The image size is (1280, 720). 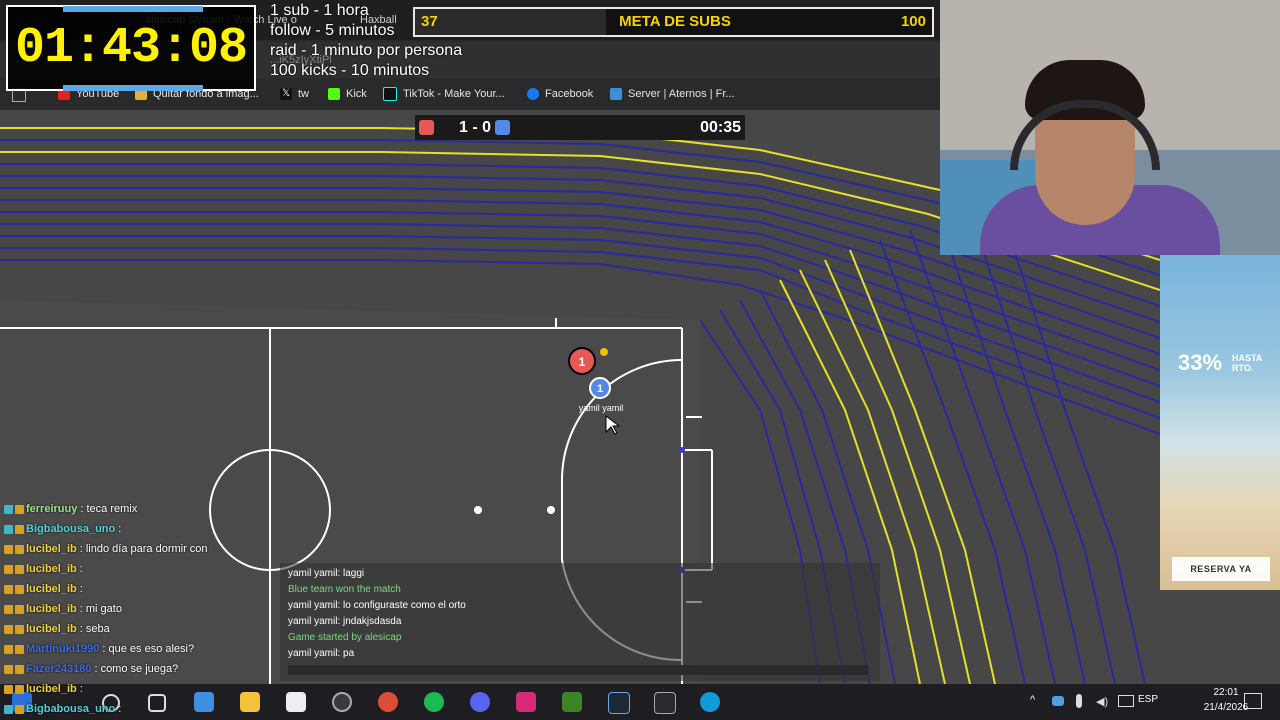 What do you see at coordinates (710, 702) in the screenshot?
I see `edge-icon` at bounding box center [710, 702].